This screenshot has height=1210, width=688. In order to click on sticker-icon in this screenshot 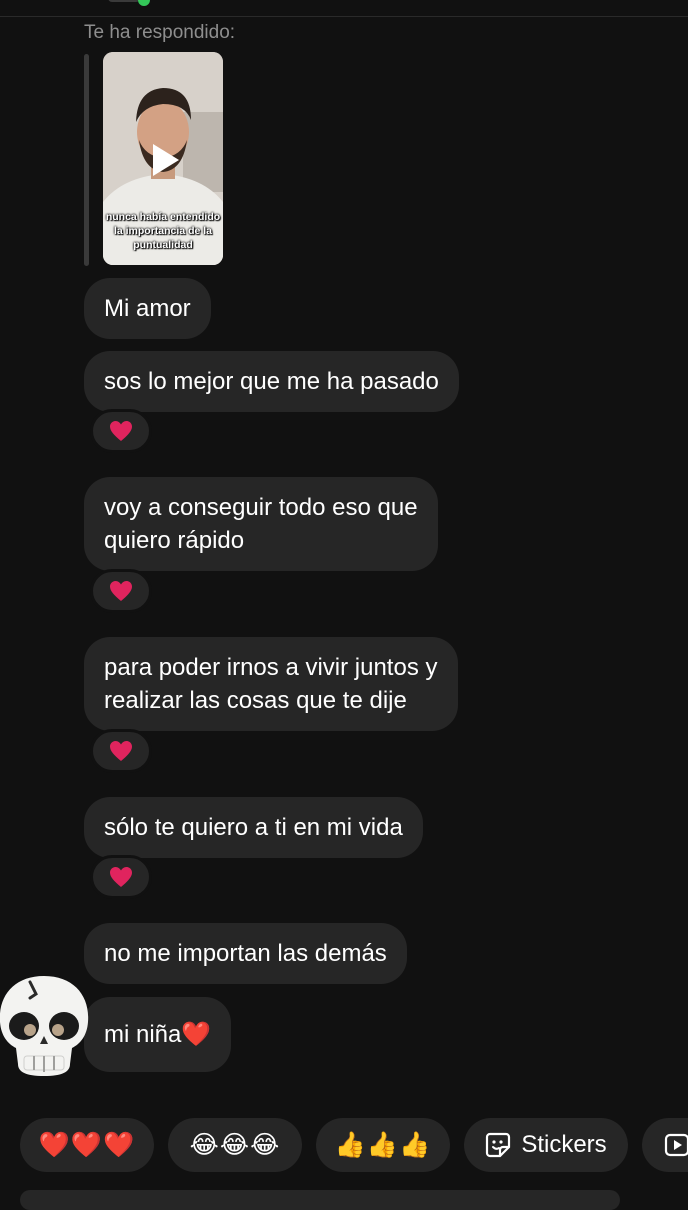, I will do `click(498, 1145)`.